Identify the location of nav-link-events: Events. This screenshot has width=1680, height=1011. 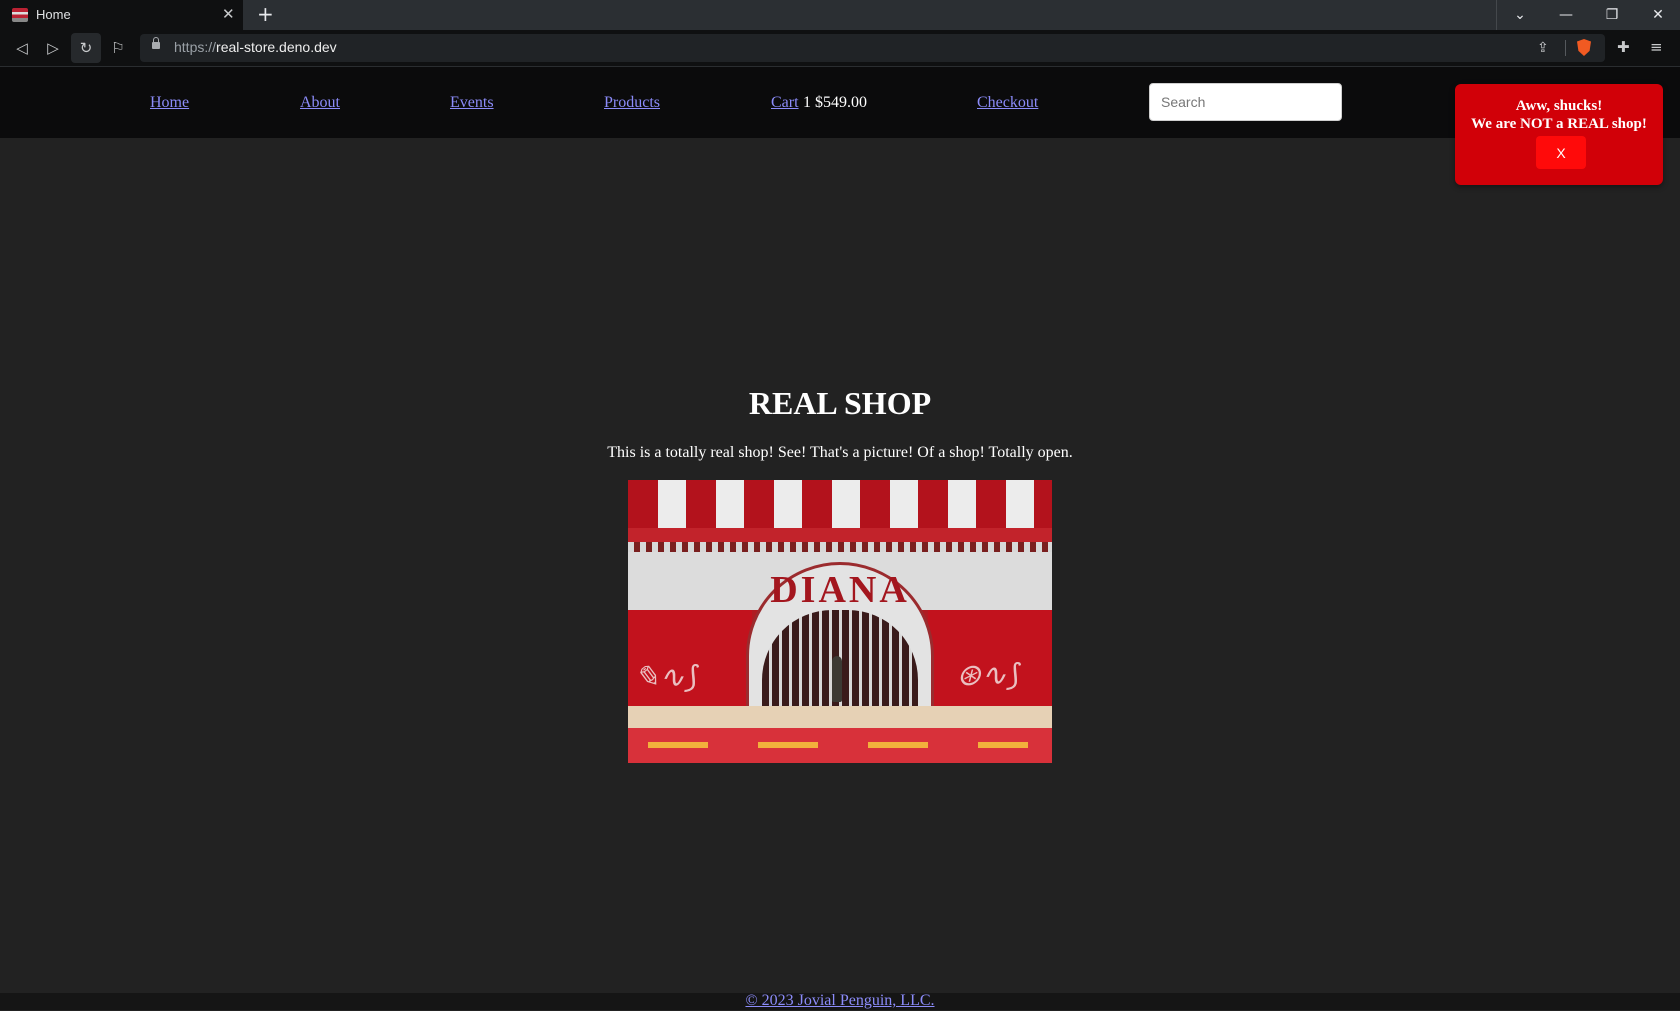
(472, 103).